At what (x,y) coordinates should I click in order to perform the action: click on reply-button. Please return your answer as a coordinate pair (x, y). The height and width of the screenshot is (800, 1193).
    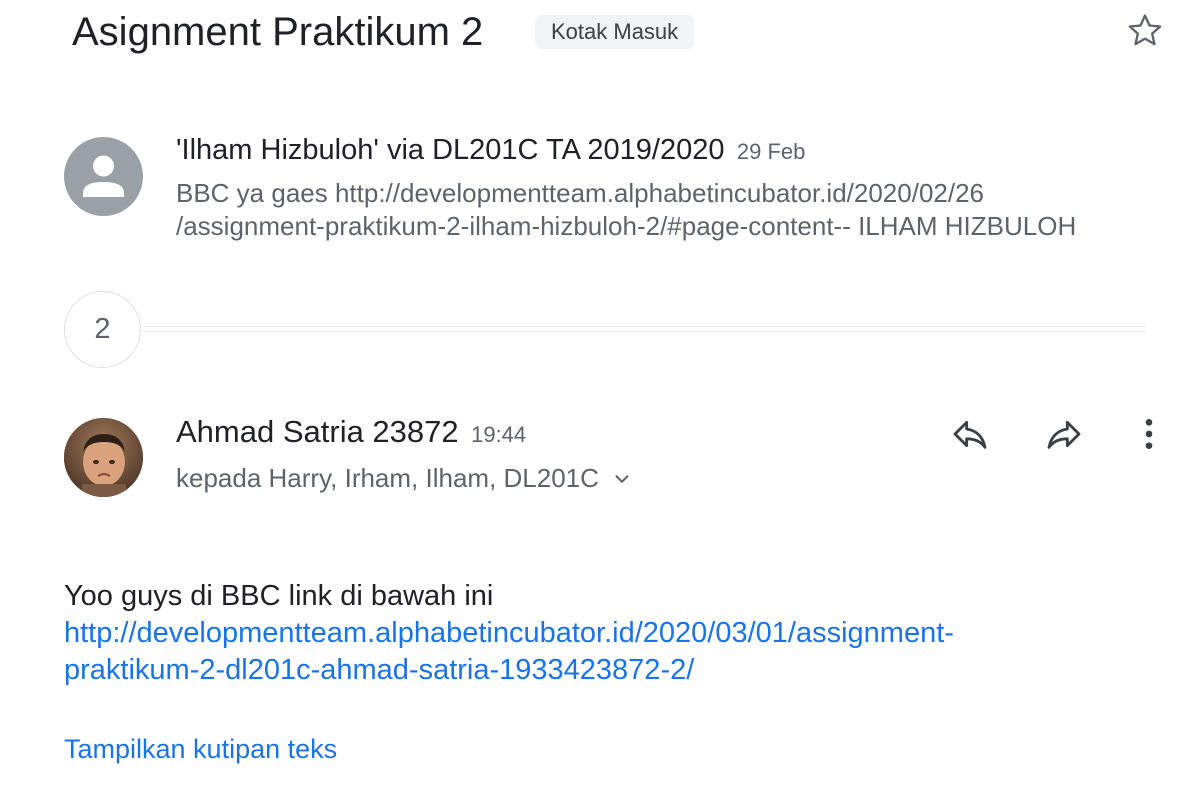
    Looking at the image, I should click on (970, 434).